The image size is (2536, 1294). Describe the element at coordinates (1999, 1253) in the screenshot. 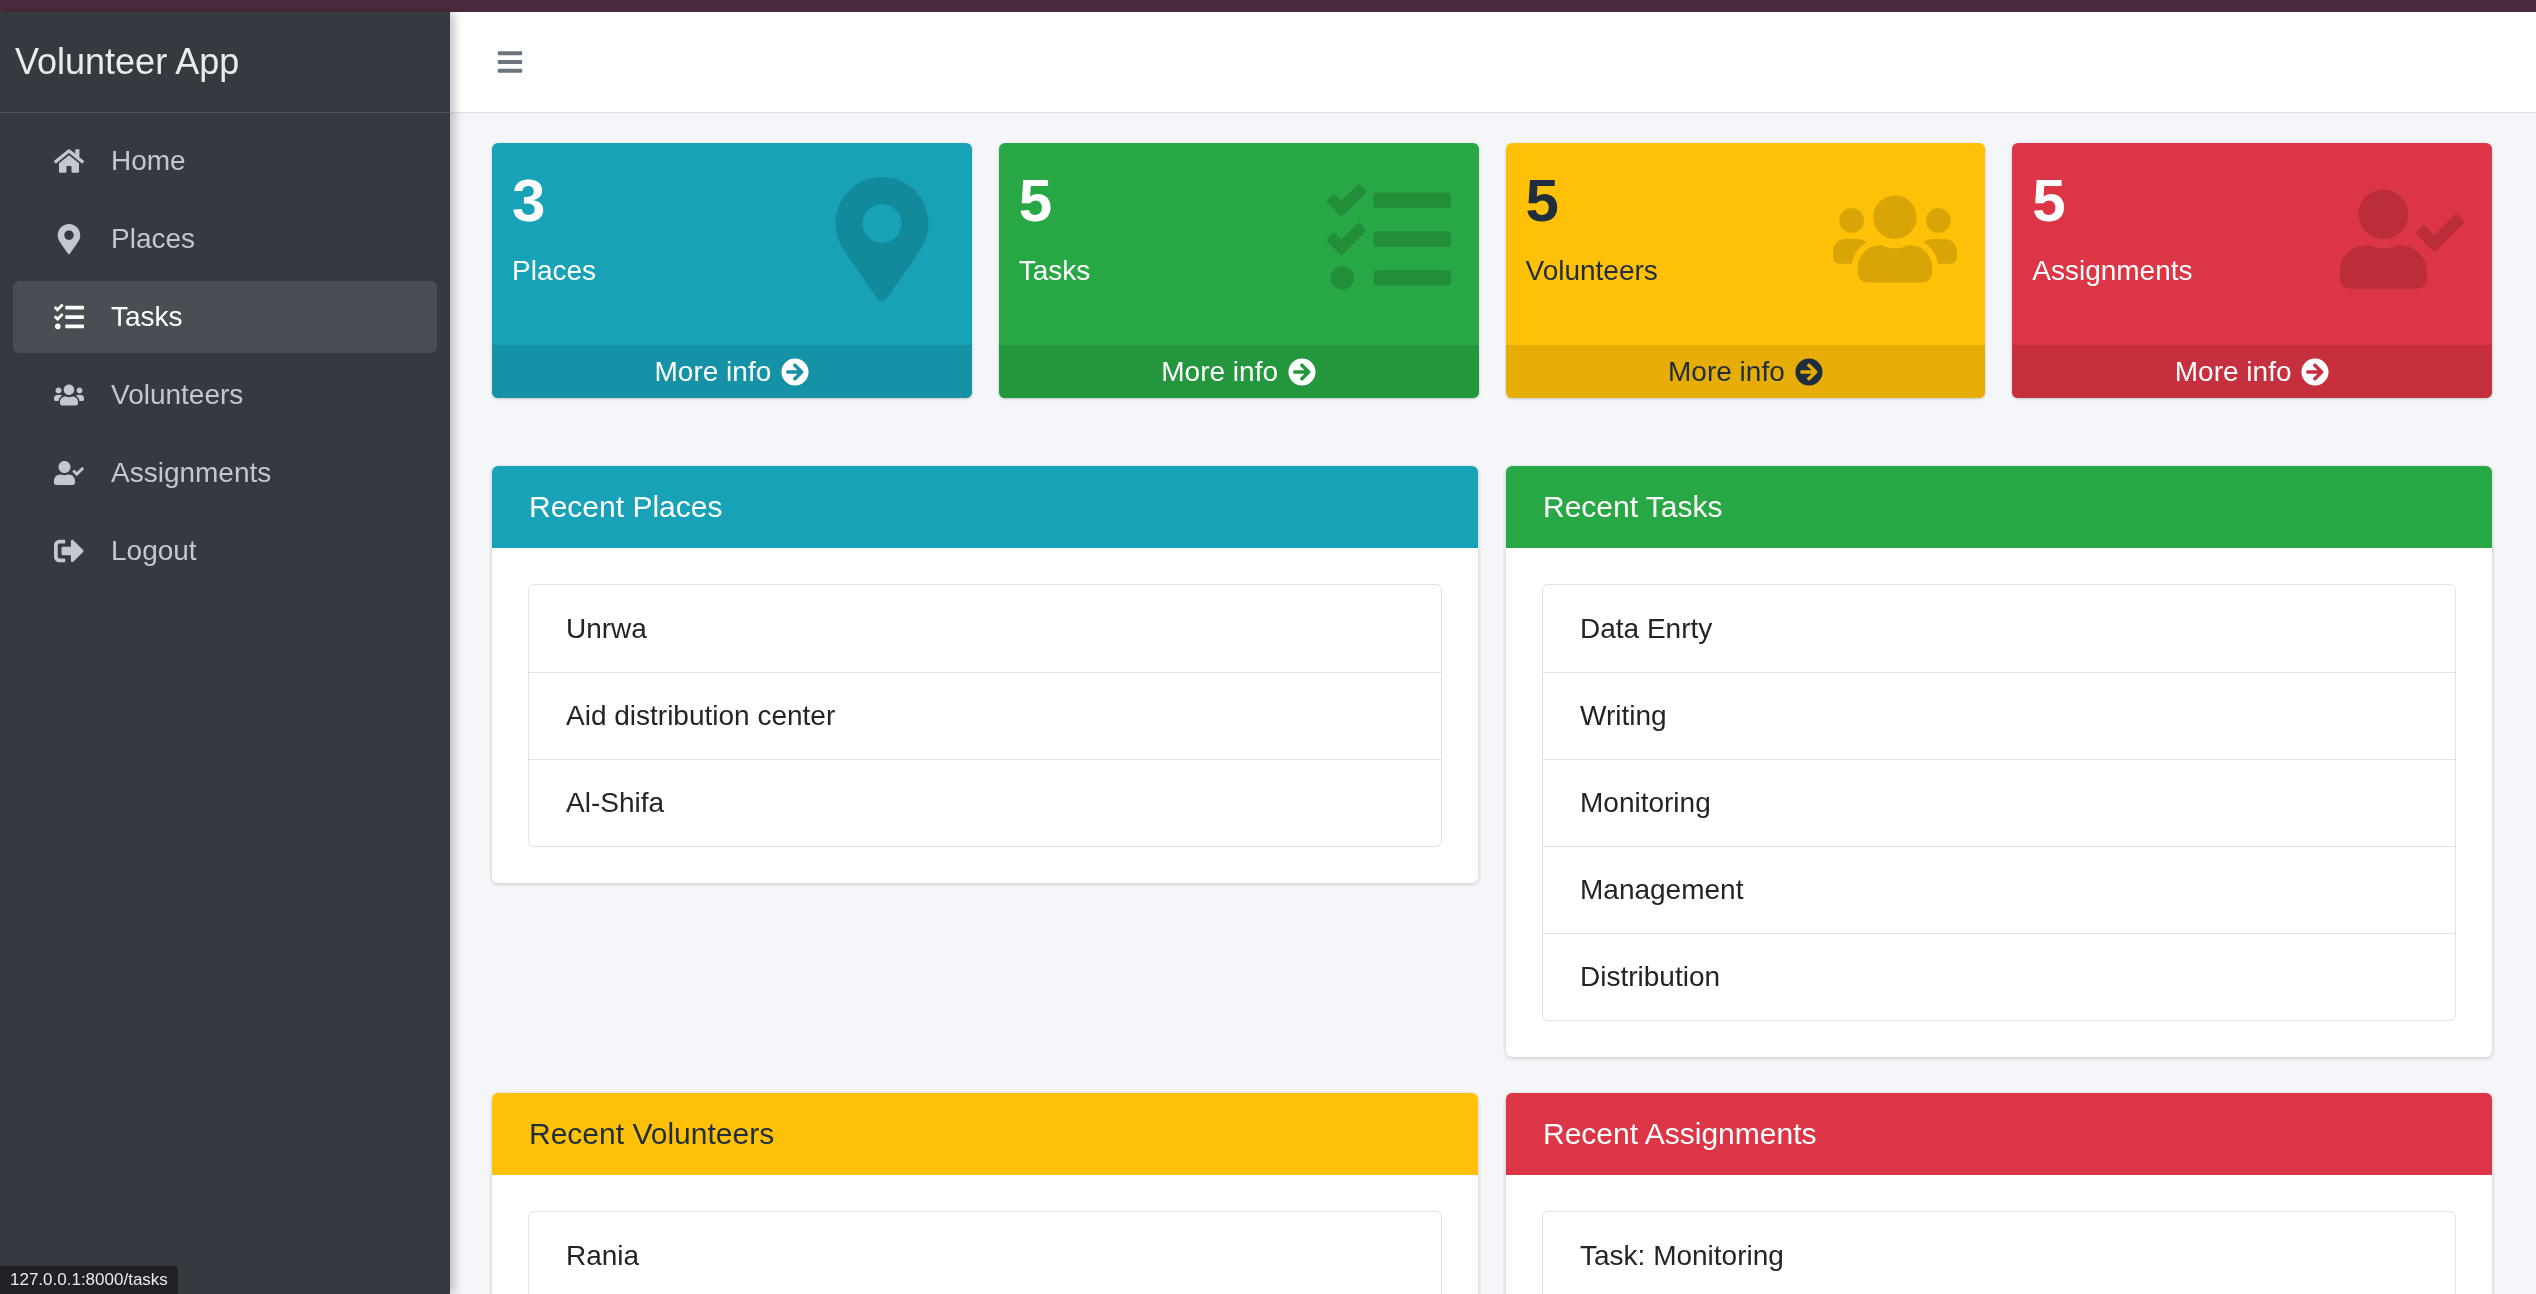

I see `list-item: Task: Monitoring` at that location.